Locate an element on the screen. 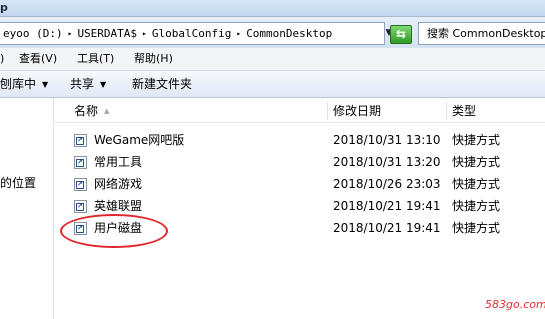 The width and height of the screenshot is (545, 319). sort-up-icon: ▲ is located at coordinates (107, 111).